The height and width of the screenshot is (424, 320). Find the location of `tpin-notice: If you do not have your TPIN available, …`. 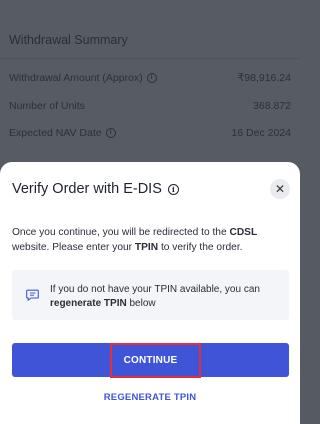

tpin-notice: If you do not have your TPIN available, … is located at coordinates (150, 295).